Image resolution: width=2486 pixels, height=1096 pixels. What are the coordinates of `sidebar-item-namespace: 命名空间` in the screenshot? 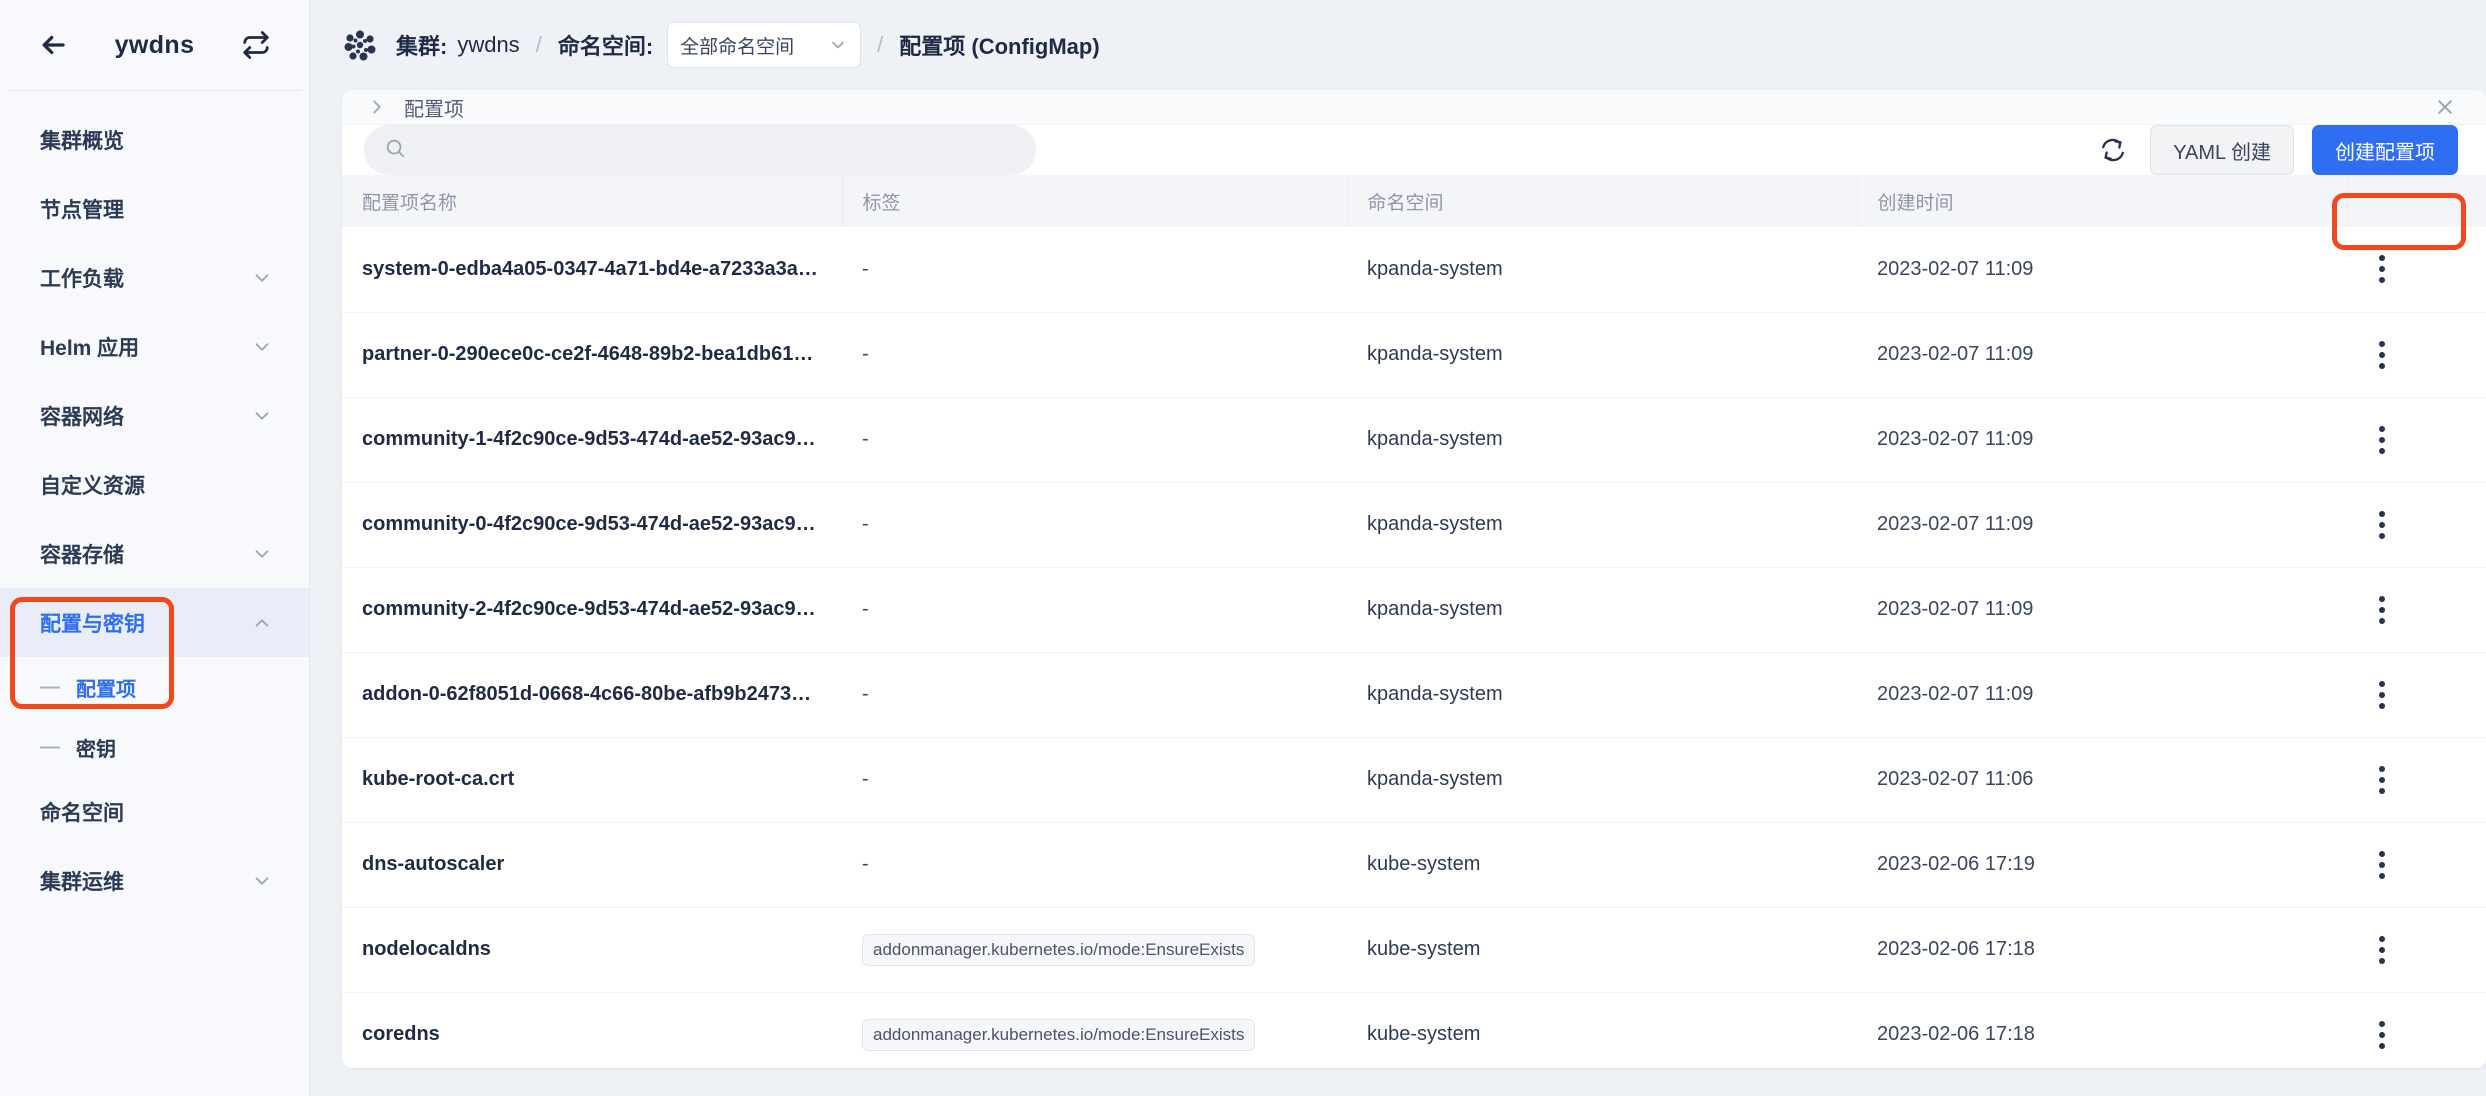 It's located at (154, 811).